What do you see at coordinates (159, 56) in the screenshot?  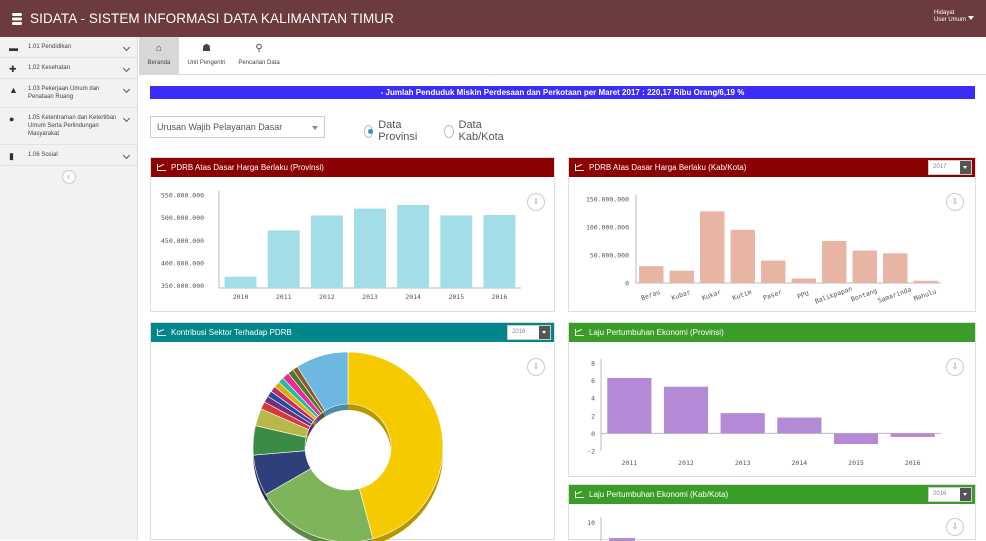 I see `tab-beranda: ⌂ Beranda` at bounding box center [159, 56].